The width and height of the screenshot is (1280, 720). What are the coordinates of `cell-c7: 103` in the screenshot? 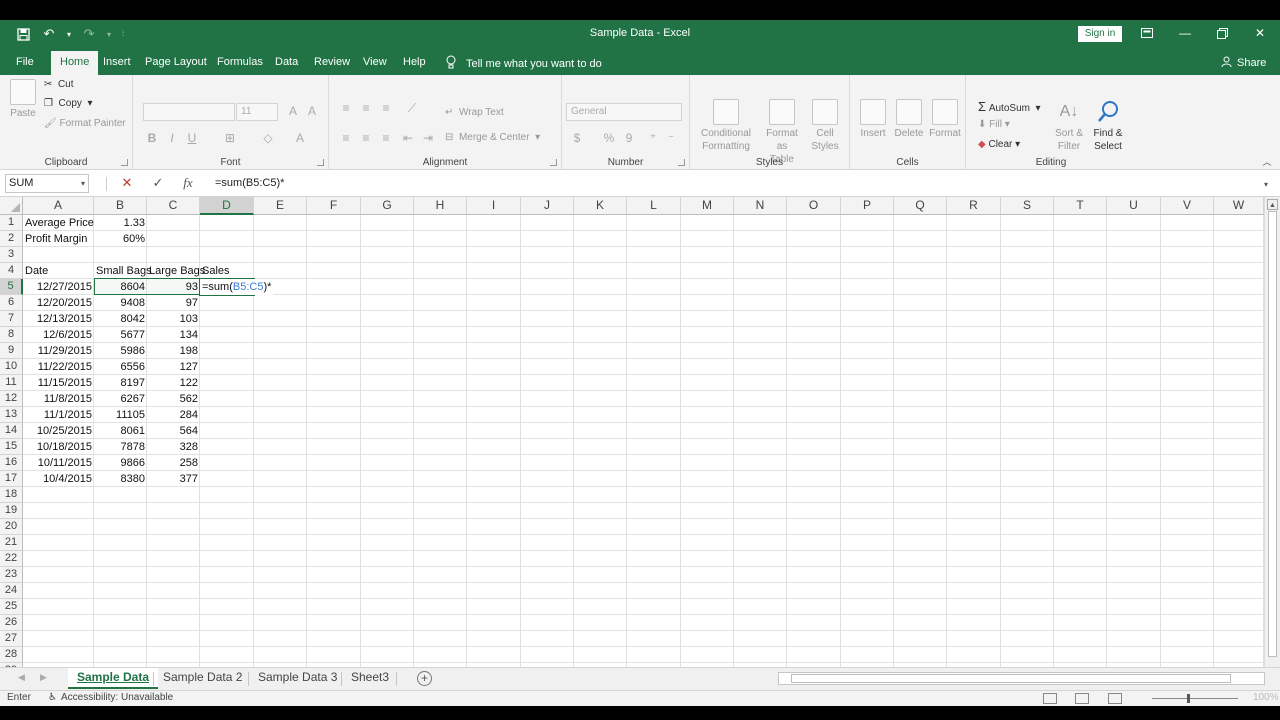 It's located at (173, 319).